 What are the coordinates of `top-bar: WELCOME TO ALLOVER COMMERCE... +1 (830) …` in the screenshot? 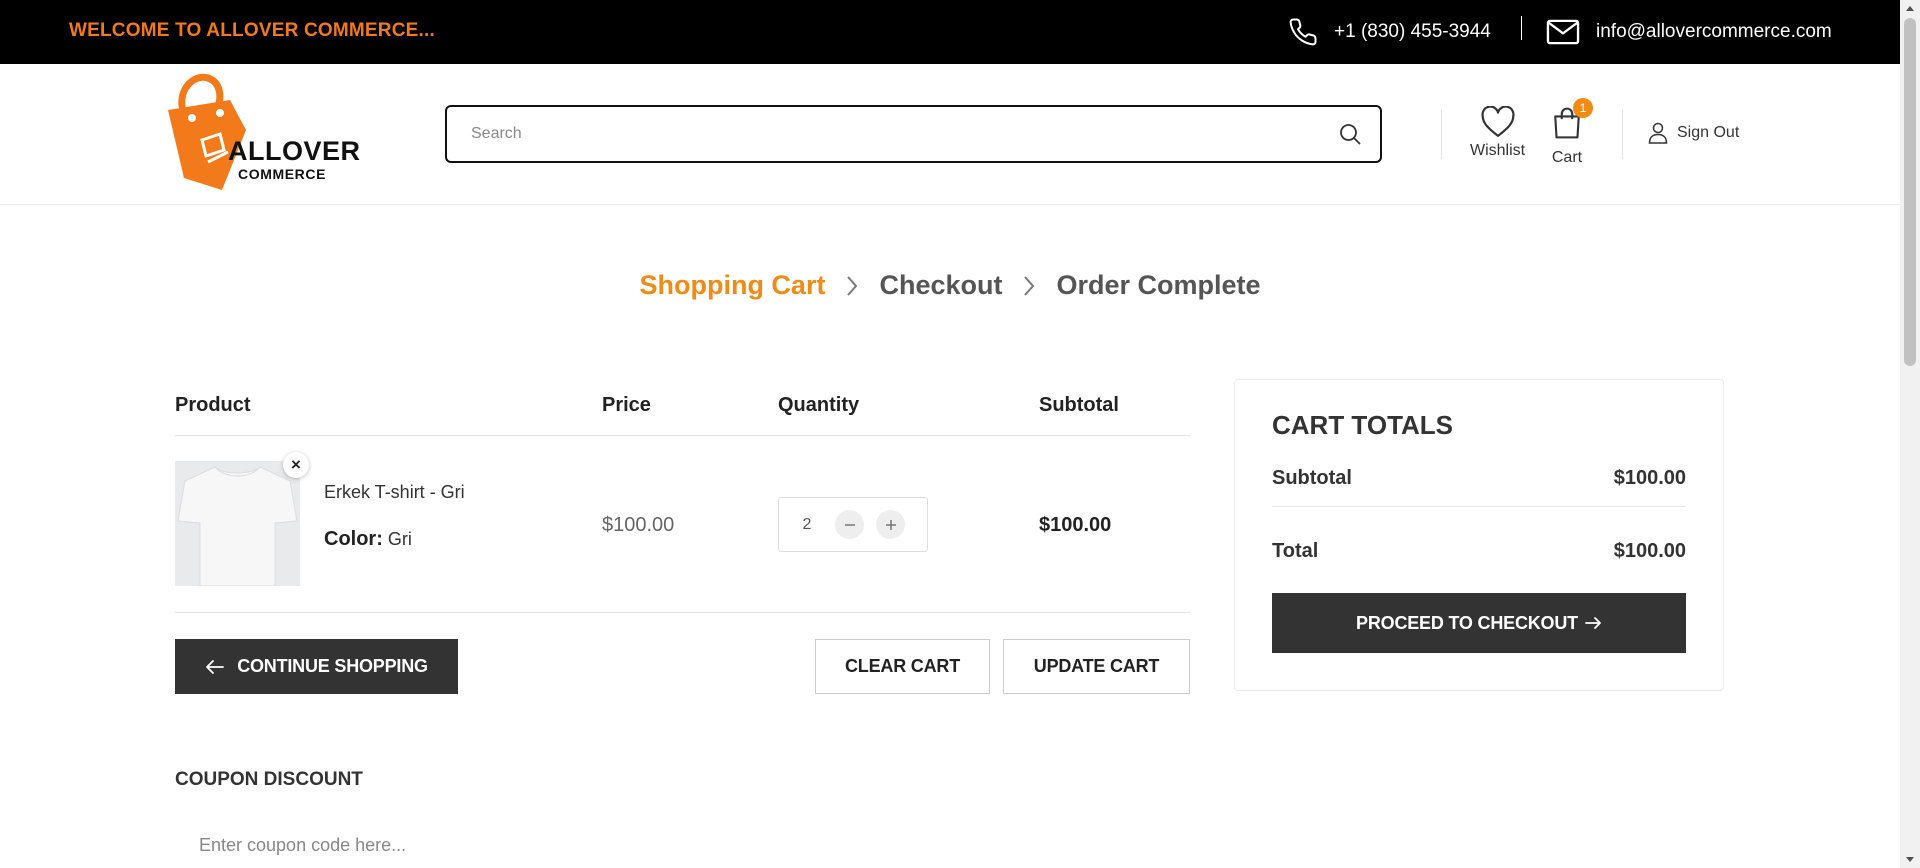 It's located at (950, 32).